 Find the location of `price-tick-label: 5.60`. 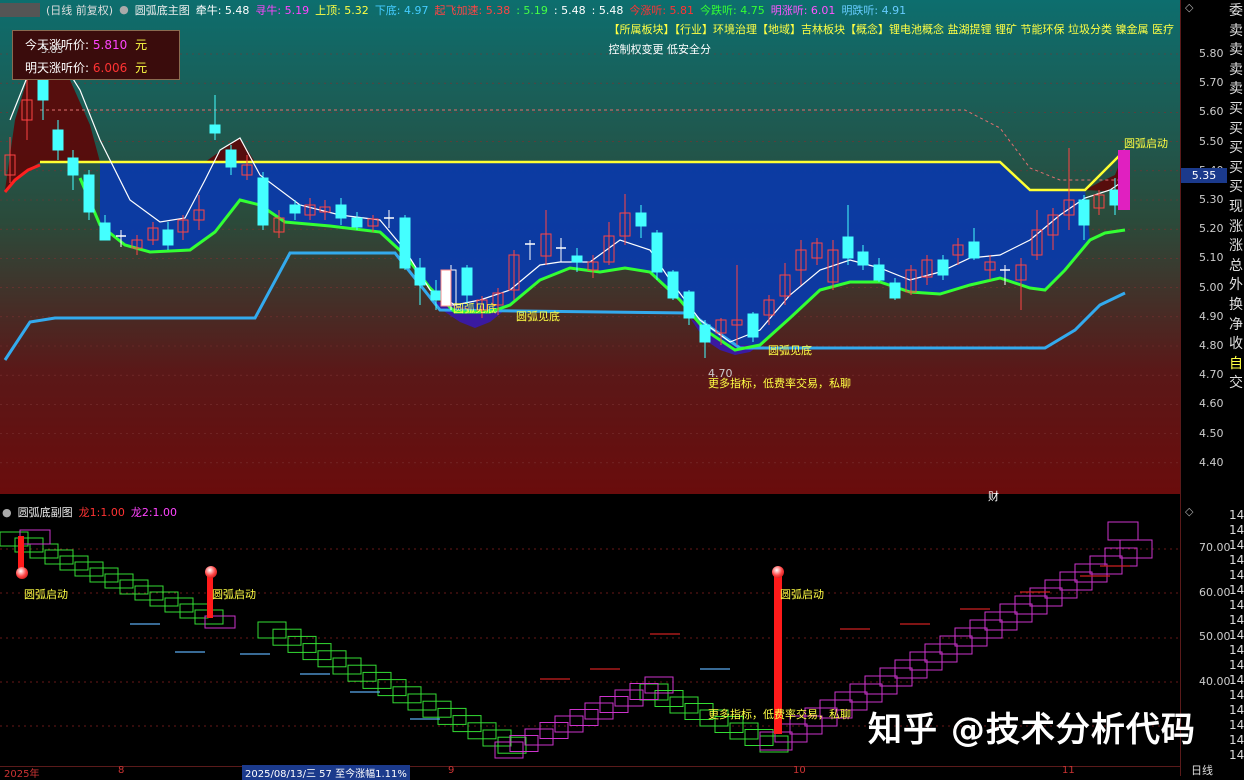

price-tick-label: 5.60 is located at coordinates (1211, 112).